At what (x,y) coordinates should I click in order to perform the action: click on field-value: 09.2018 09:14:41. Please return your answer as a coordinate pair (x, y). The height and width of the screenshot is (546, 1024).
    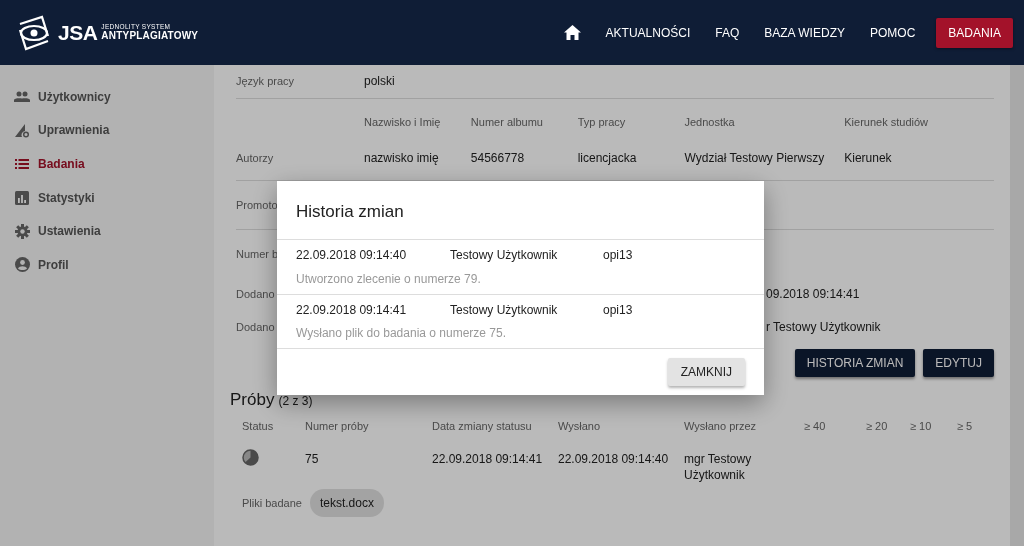
    Looking at the image, I should click on (813, 295).